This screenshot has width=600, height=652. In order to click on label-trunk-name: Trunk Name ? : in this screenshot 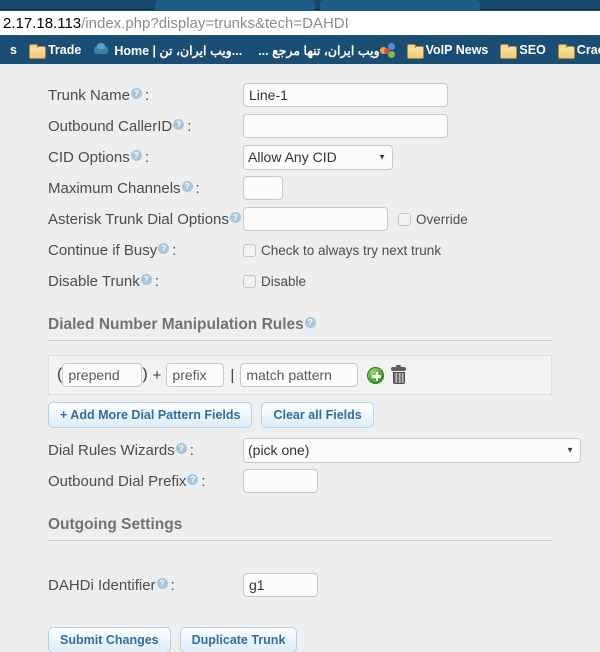, I will do `click(145, 95)`.